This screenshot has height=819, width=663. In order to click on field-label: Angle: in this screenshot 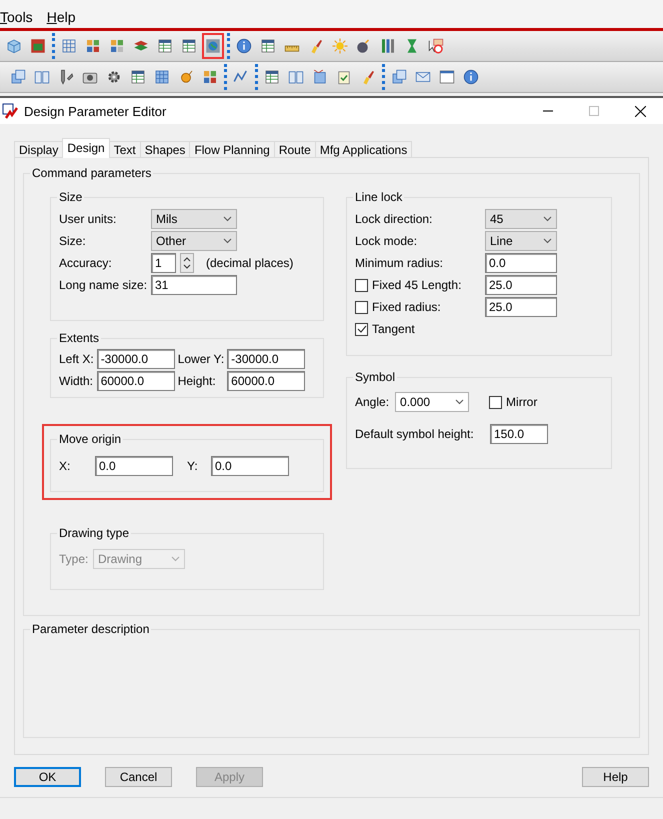, I will do `click(372, 402)`.